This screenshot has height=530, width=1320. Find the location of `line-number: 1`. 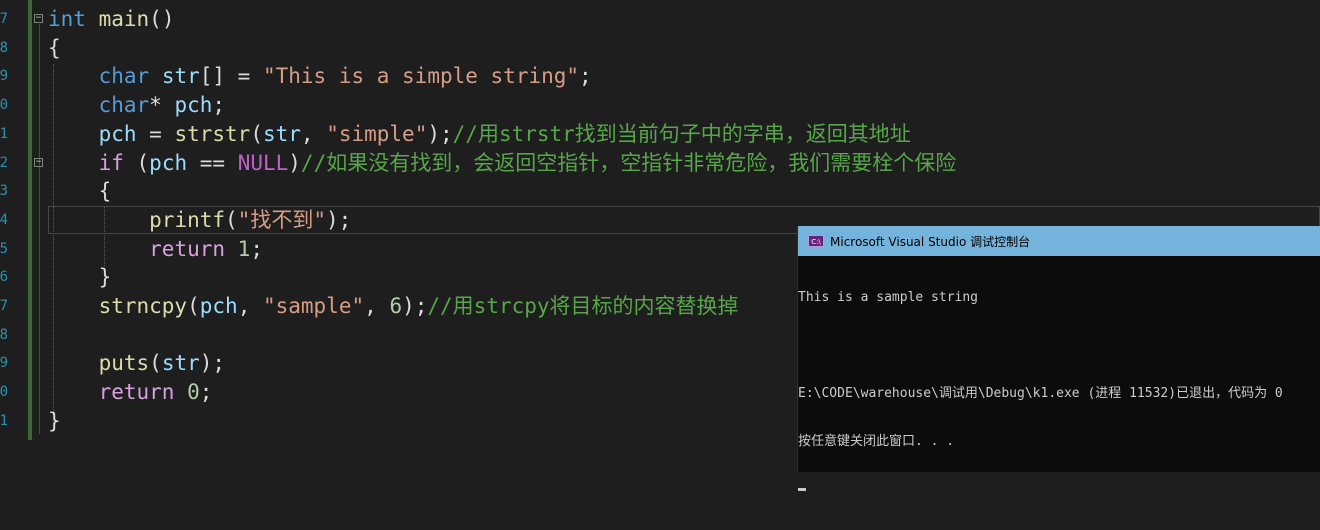

line-number: 1 is located at coordinates (4, 420).